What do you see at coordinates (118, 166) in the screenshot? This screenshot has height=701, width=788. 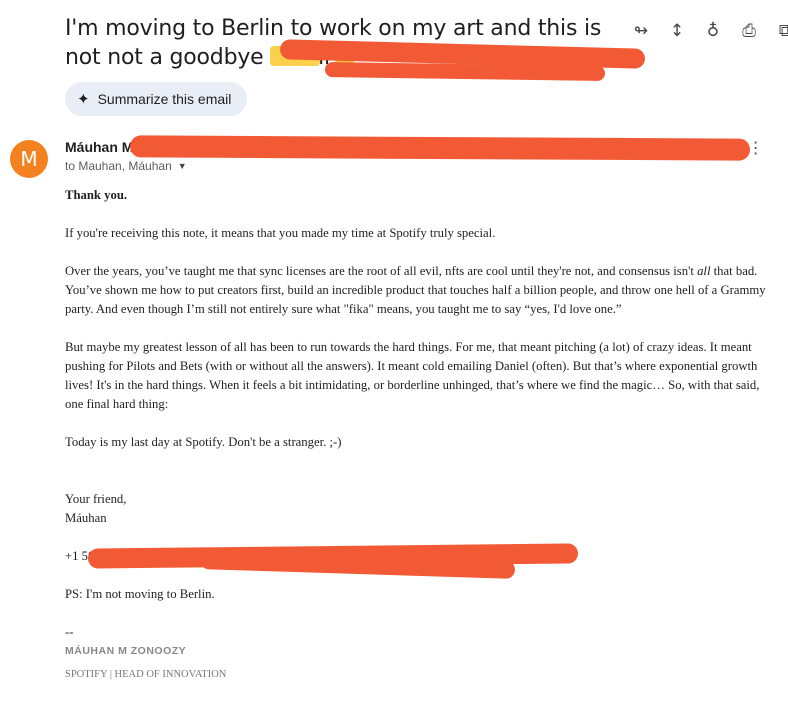 I see `recipients-text: to Mauhan, Máuhan` at bounding box center [118, 166].